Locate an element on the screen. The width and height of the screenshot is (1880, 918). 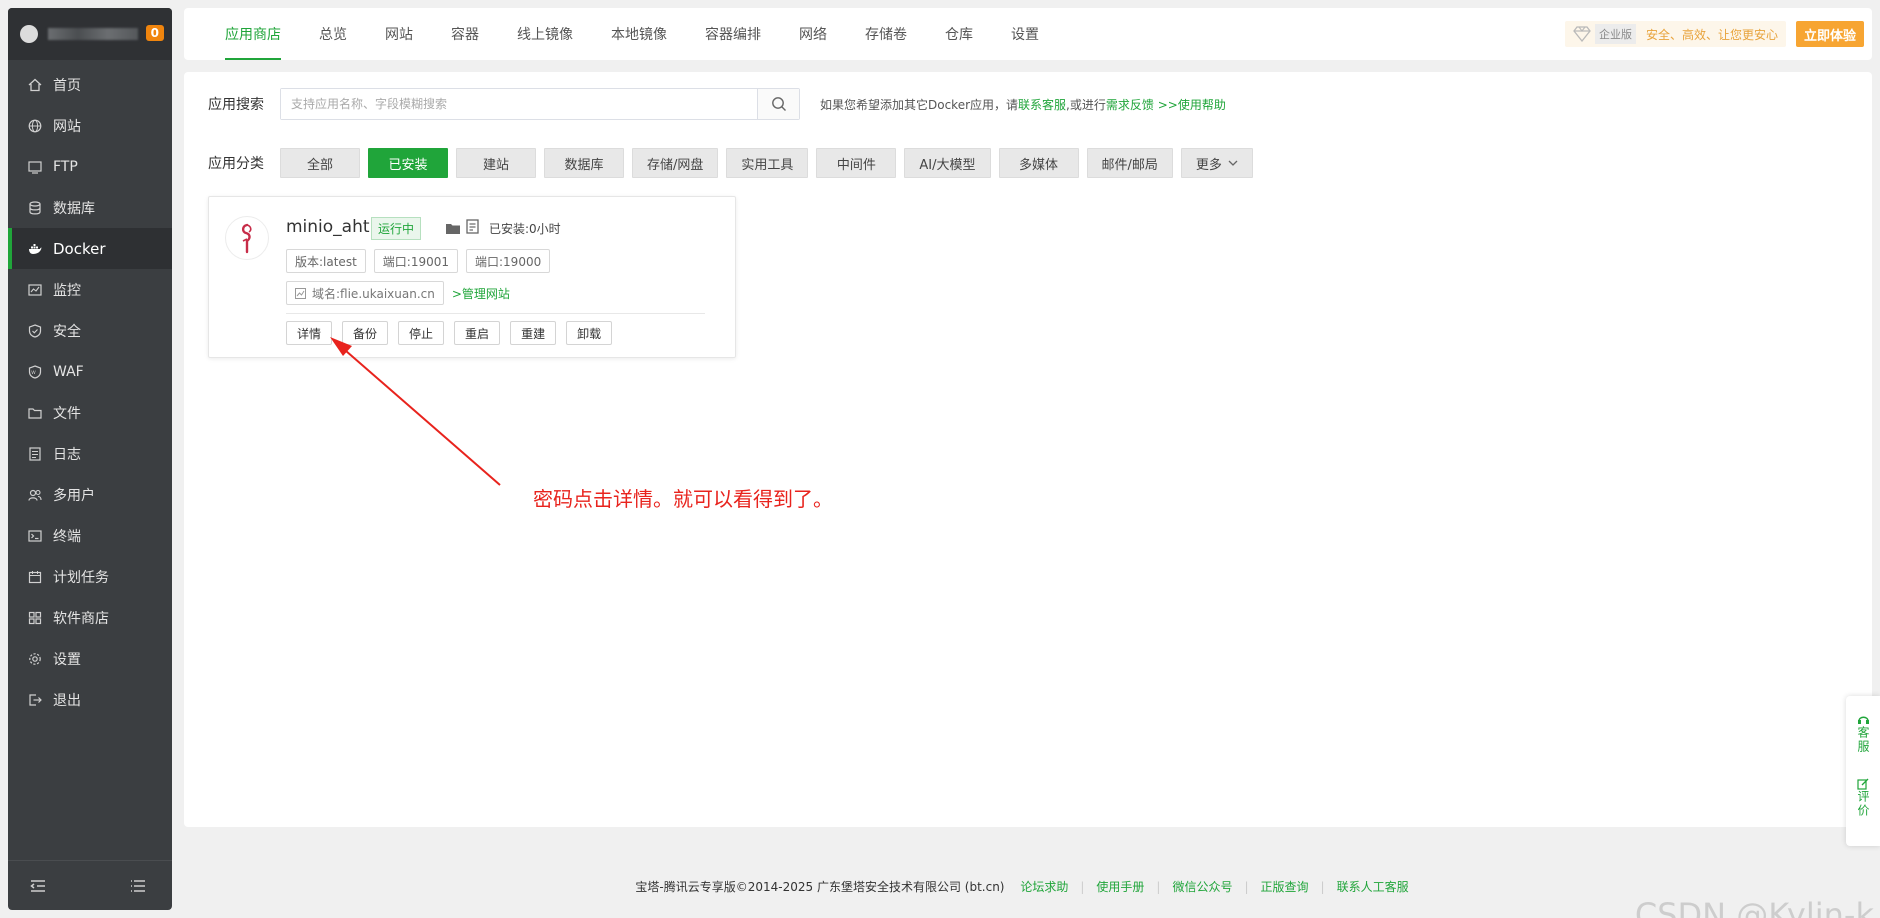
installed-duration: 已安装:0小时 is located at coordinates (525, 229).